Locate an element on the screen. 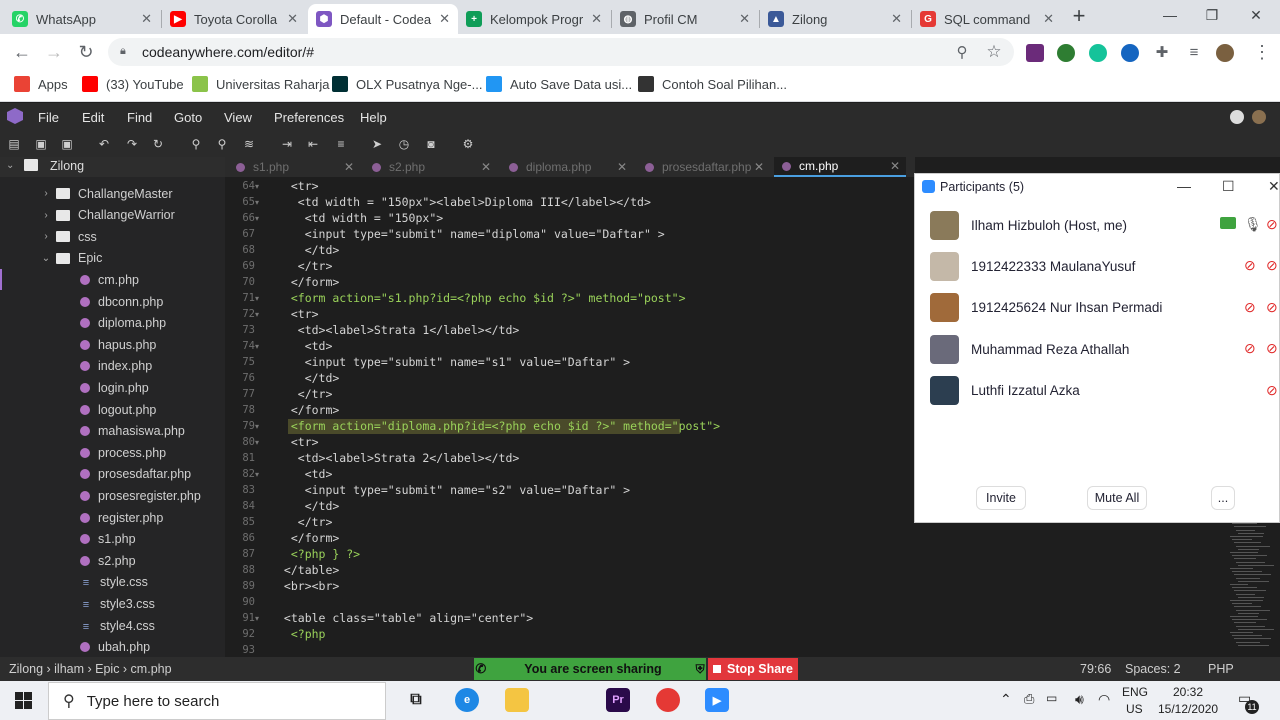 This screenshot has height=720, width=1280. code-line: <br><br> is located at coordinates (308, 586).